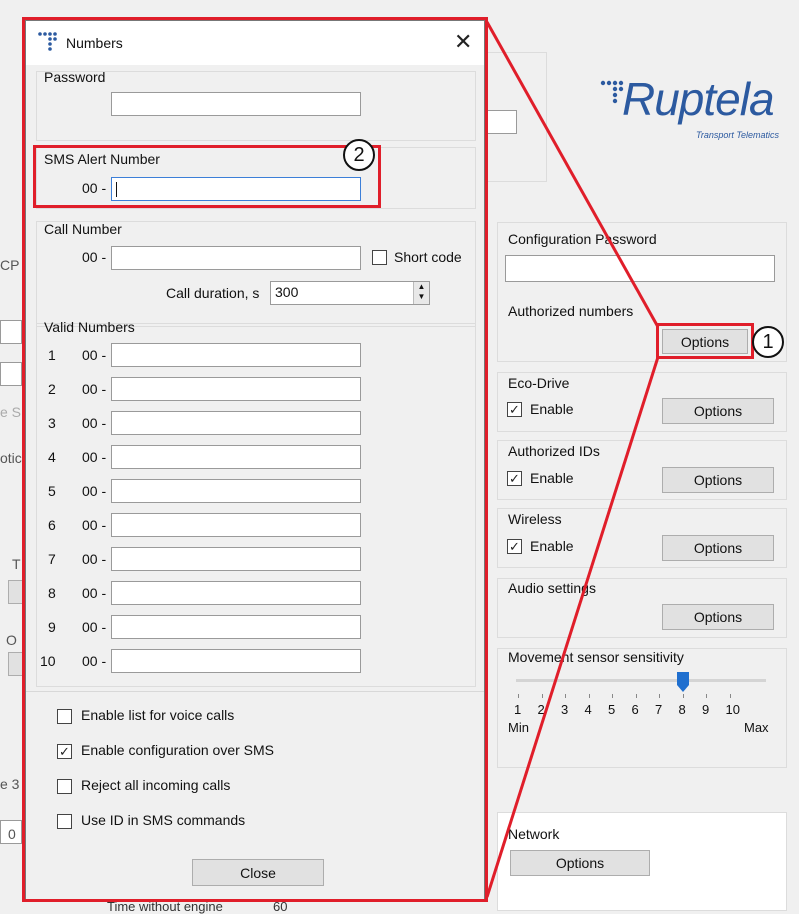 The width and height of the screenshot is (799, 914). Describe the element at coordinates (359, 155) in the screenshot. I see `callout-marker-2: 2` at that location.